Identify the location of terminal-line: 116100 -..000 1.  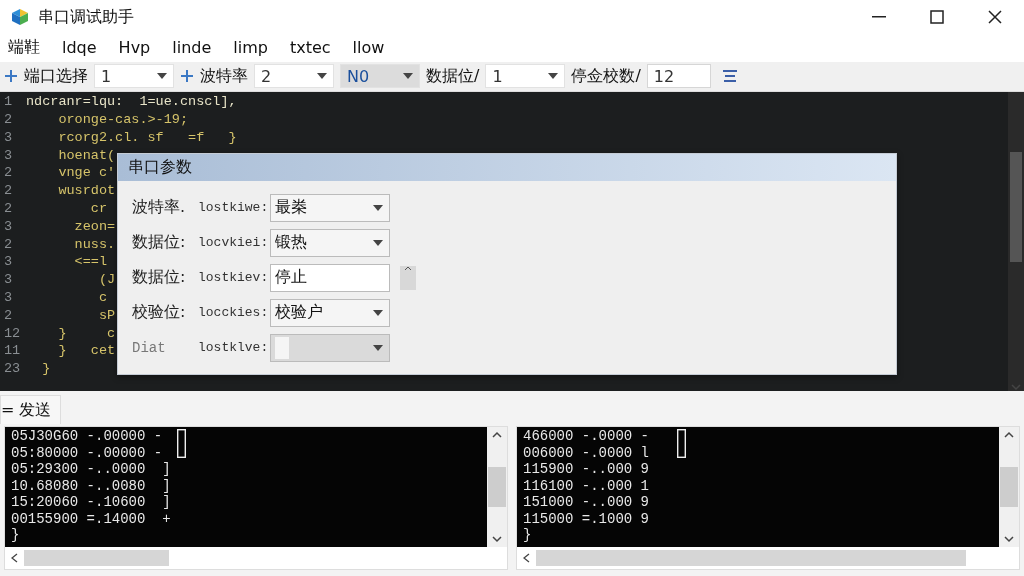
(586, 485).